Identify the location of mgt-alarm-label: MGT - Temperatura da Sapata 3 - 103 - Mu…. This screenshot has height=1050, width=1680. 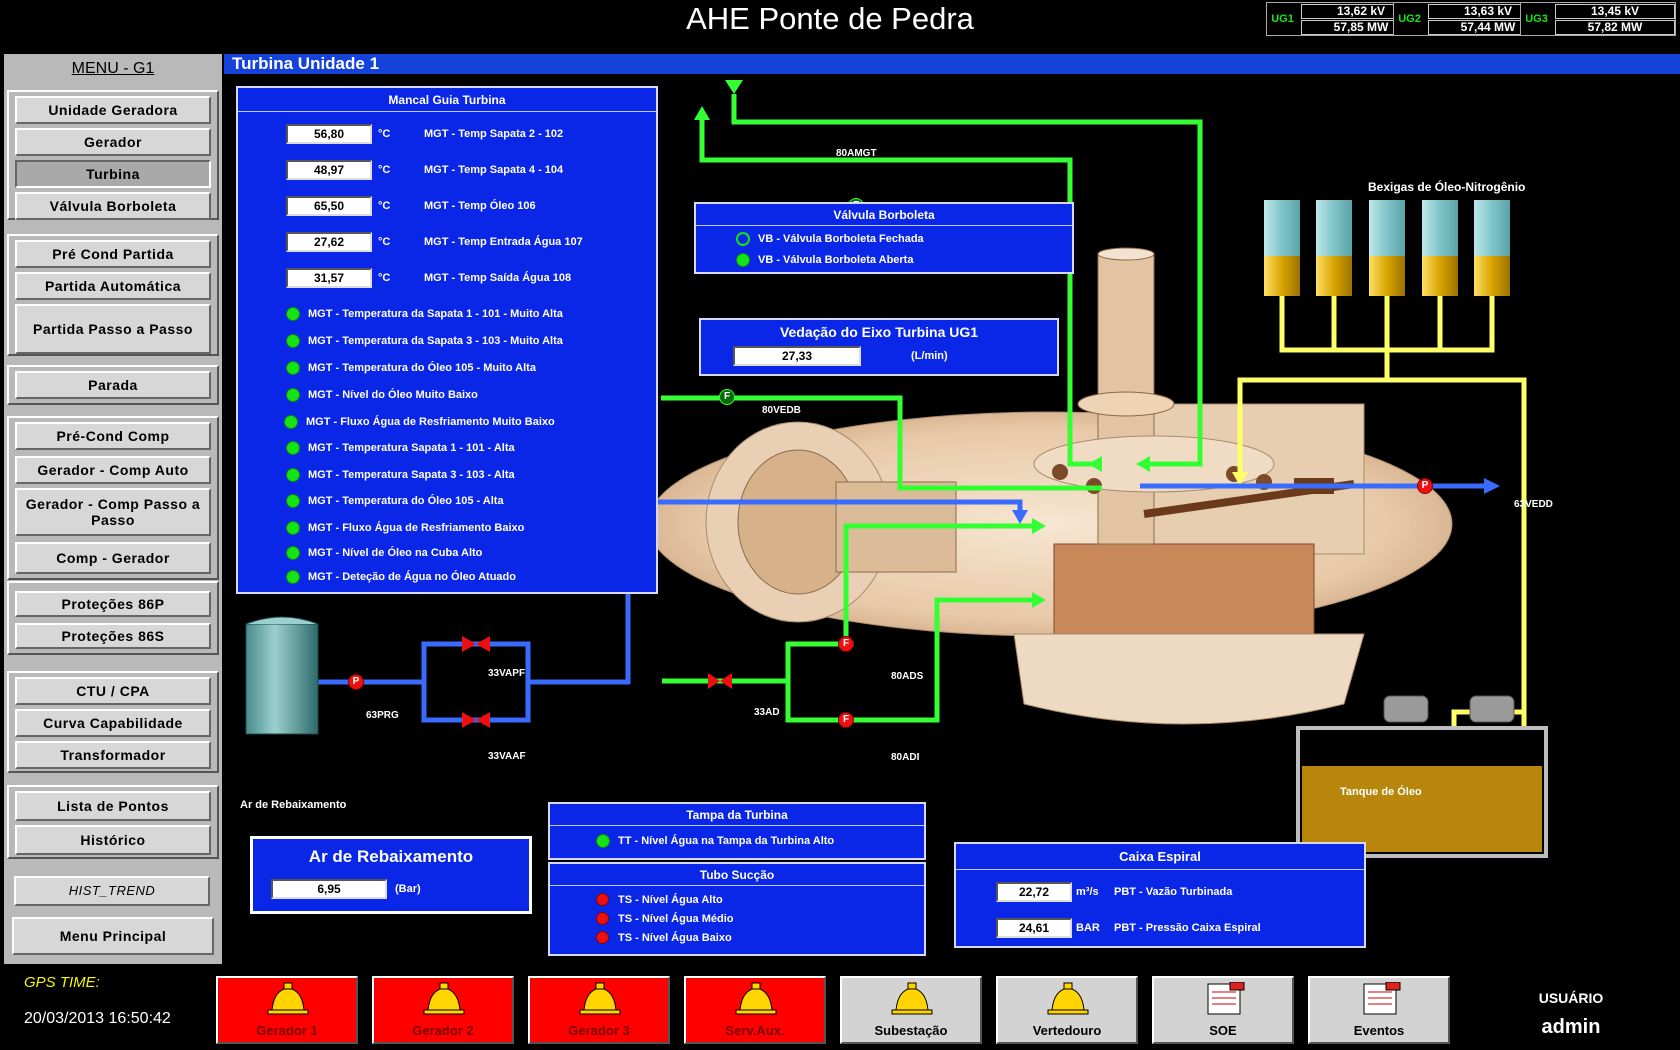
(435, 341).